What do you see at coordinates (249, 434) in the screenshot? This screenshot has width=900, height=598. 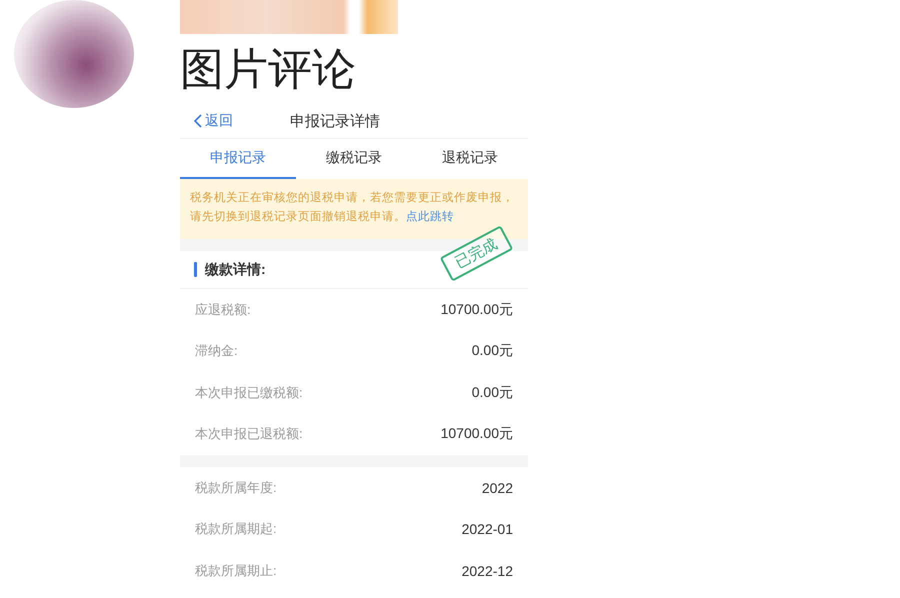 I see `field-label: 本次申报已退税额:` at bounding box center [249, 434].